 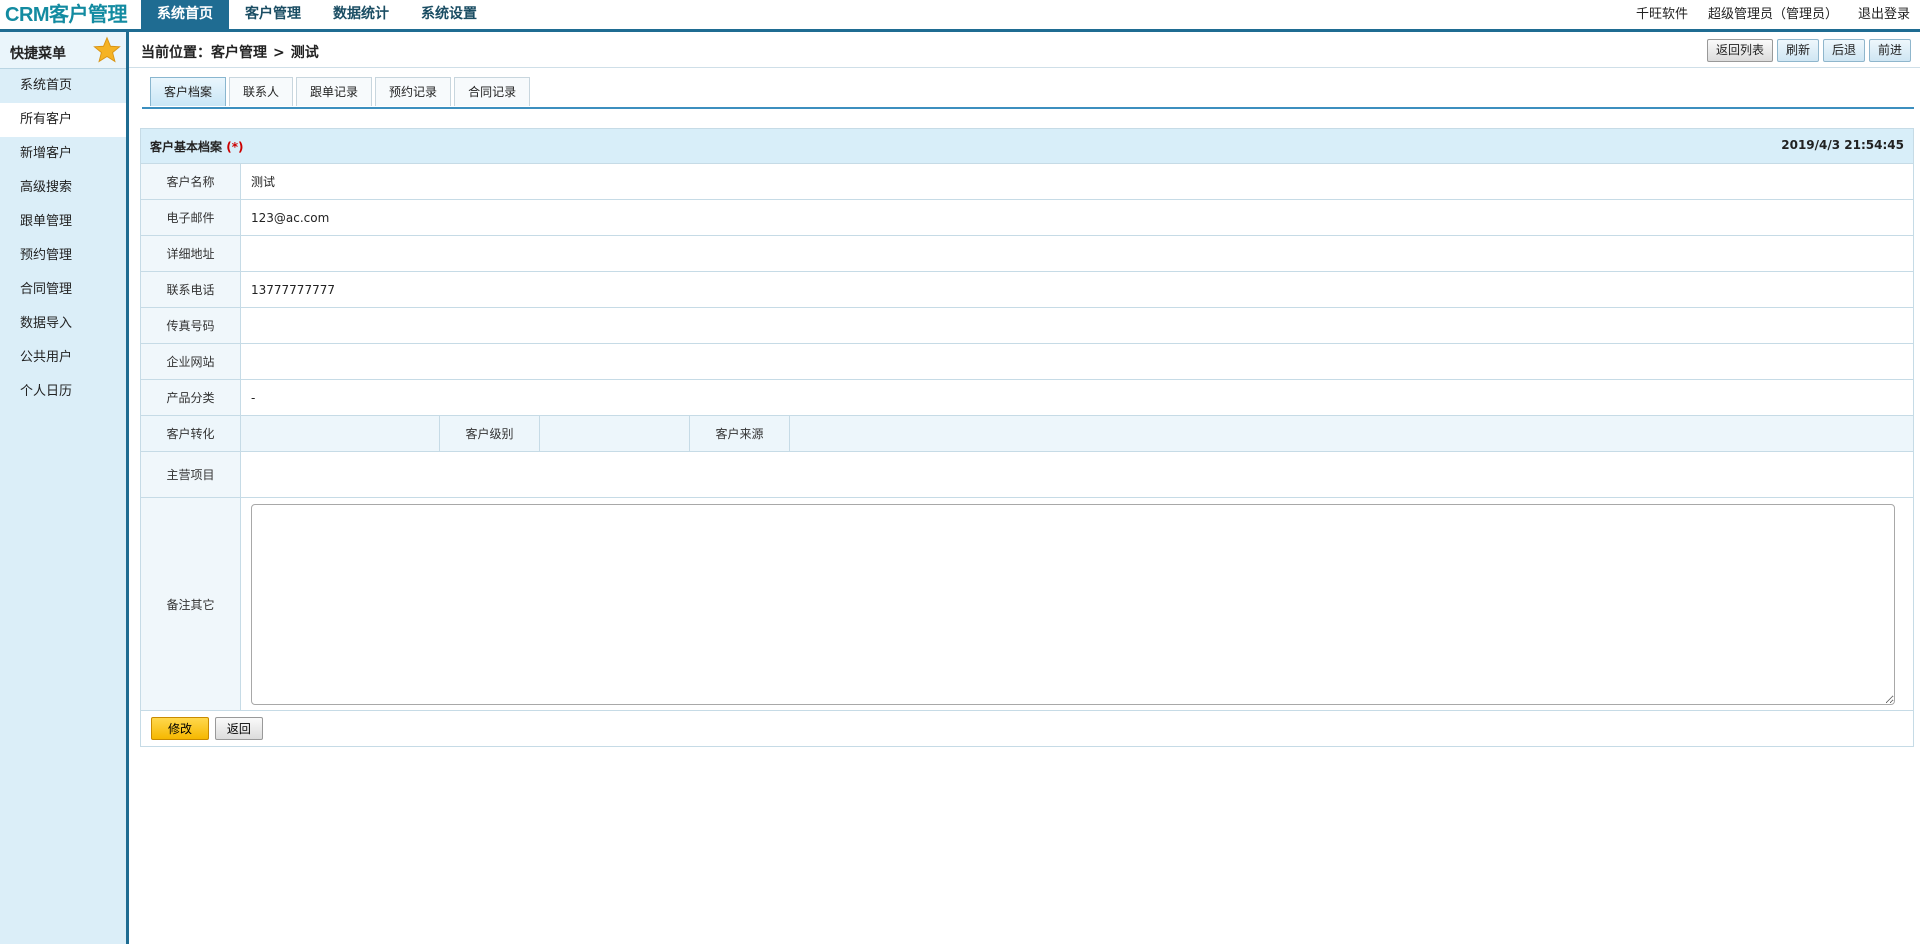 What do you see at coordinates (63, 222) in the screenshot?
I see `sidebar-item-followup: 跟单管理` at bounding box center [63, 222].